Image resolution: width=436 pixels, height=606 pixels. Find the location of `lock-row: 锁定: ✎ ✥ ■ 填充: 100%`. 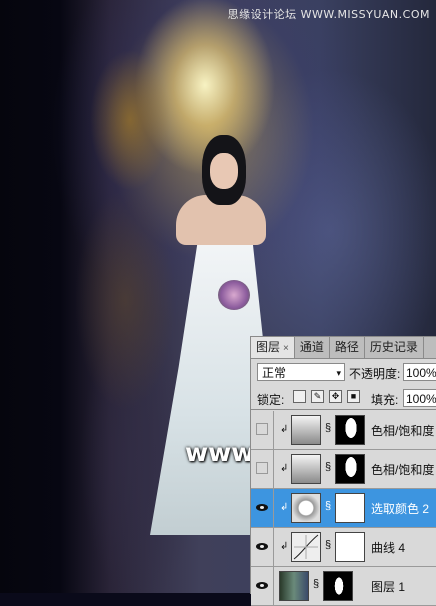

lock-row: 锁定: ✎ ✥ ■ 填充: 100% is located at coordinates (343, 398).